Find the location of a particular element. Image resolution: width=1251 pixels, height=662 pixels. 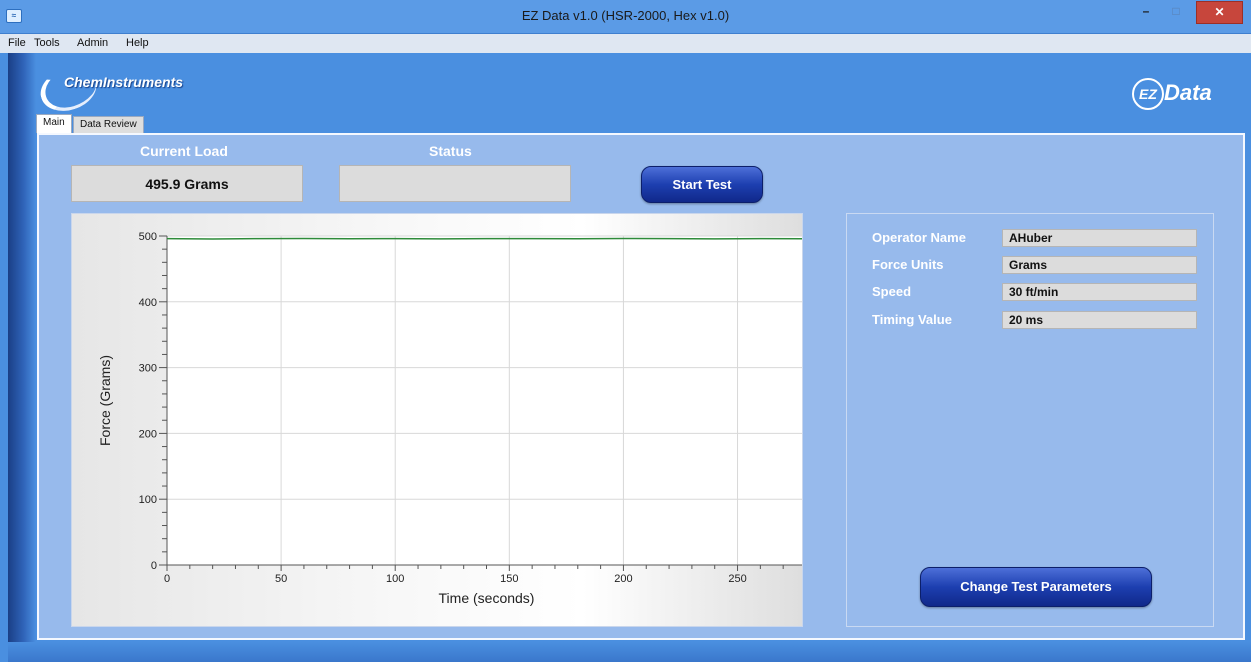

minimize-button: – is located at coordinates (1146, 11).